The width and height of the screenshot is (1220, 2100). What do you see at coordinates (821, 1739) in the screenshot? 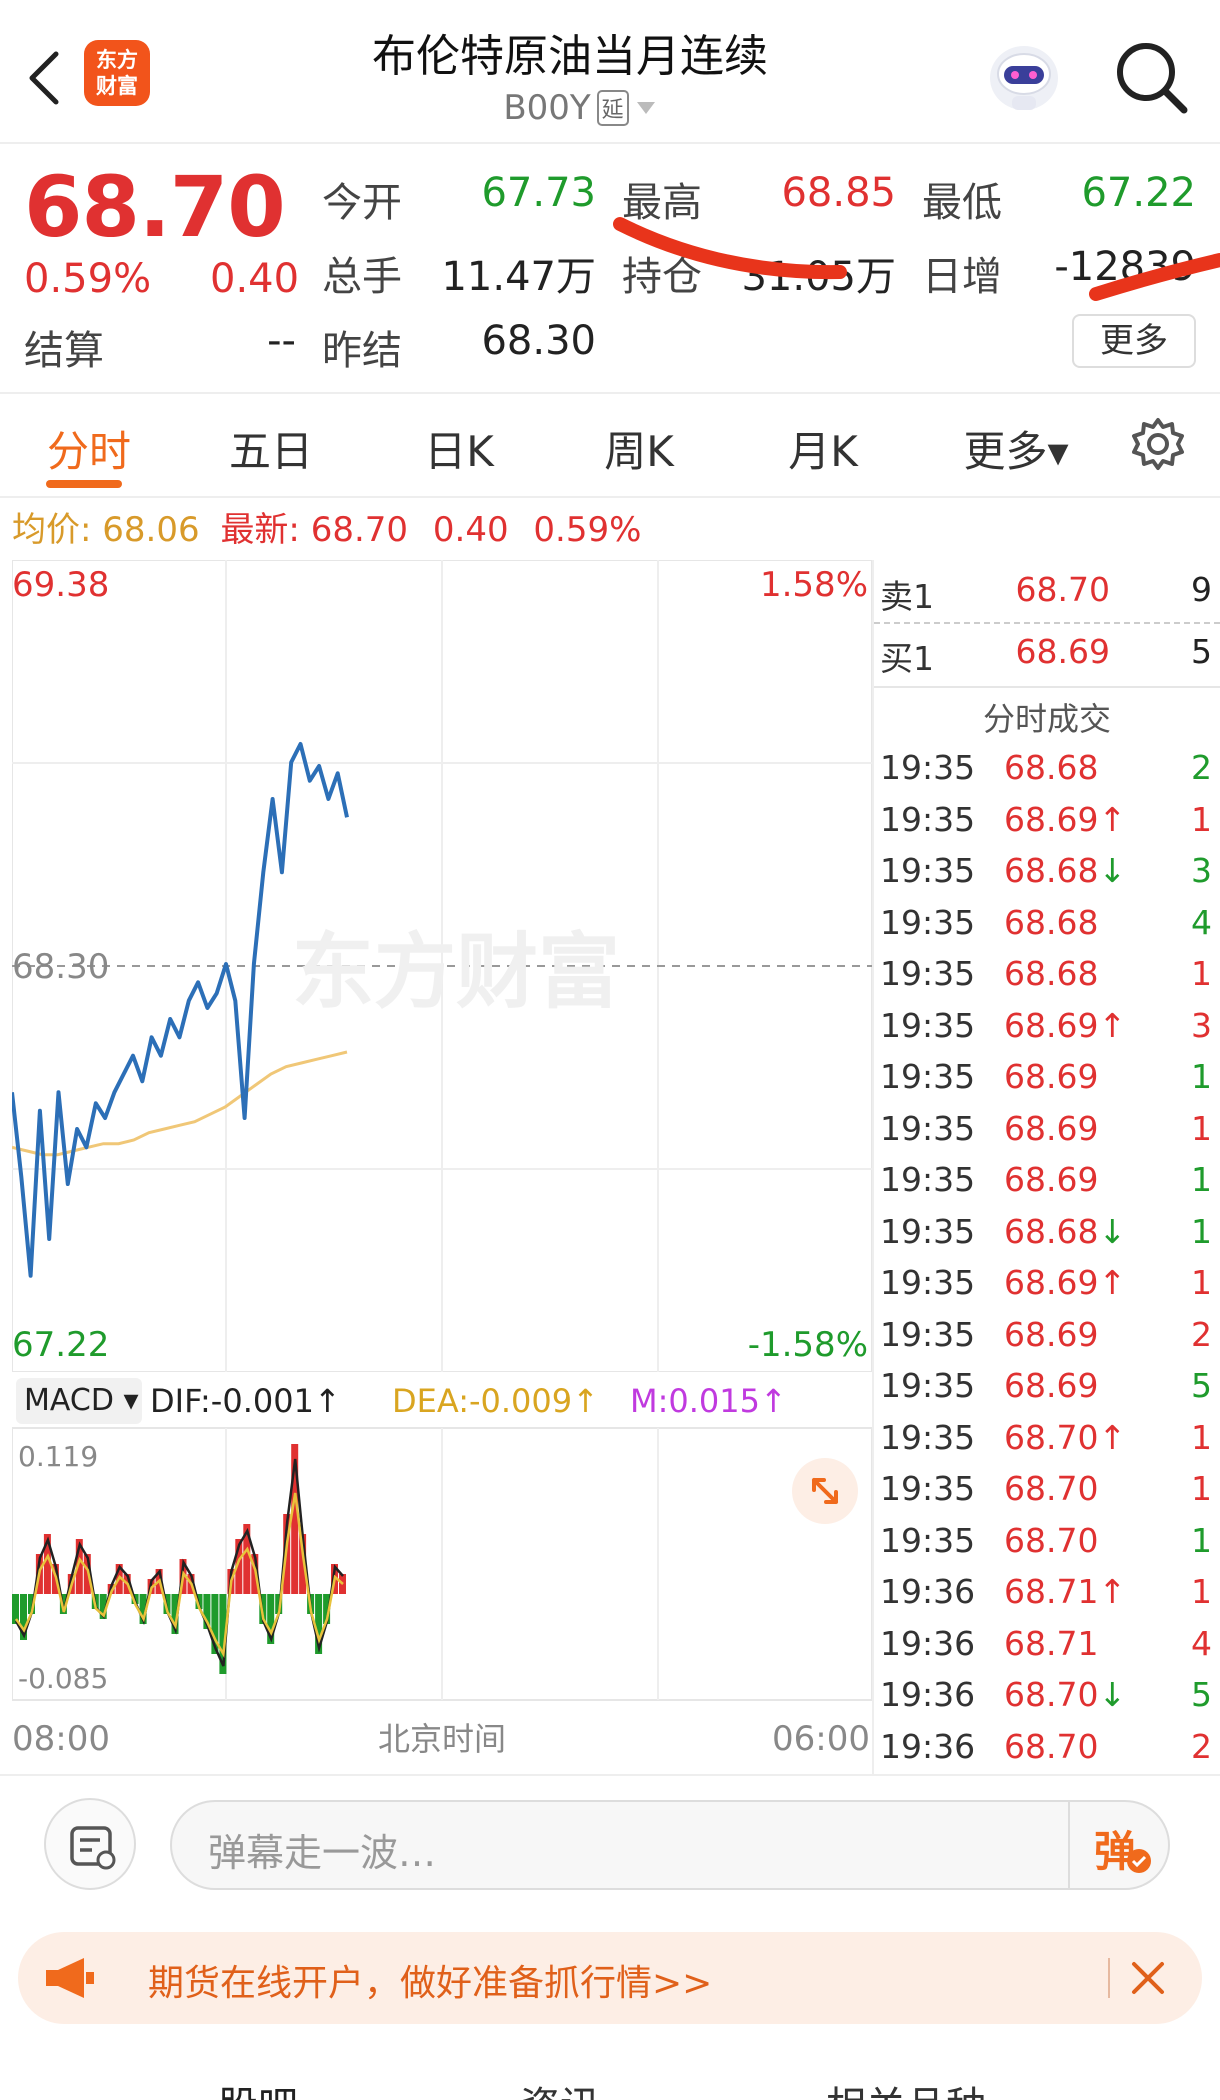
I see `x-end-label: 06:00` at bounding box center [821, 1739].